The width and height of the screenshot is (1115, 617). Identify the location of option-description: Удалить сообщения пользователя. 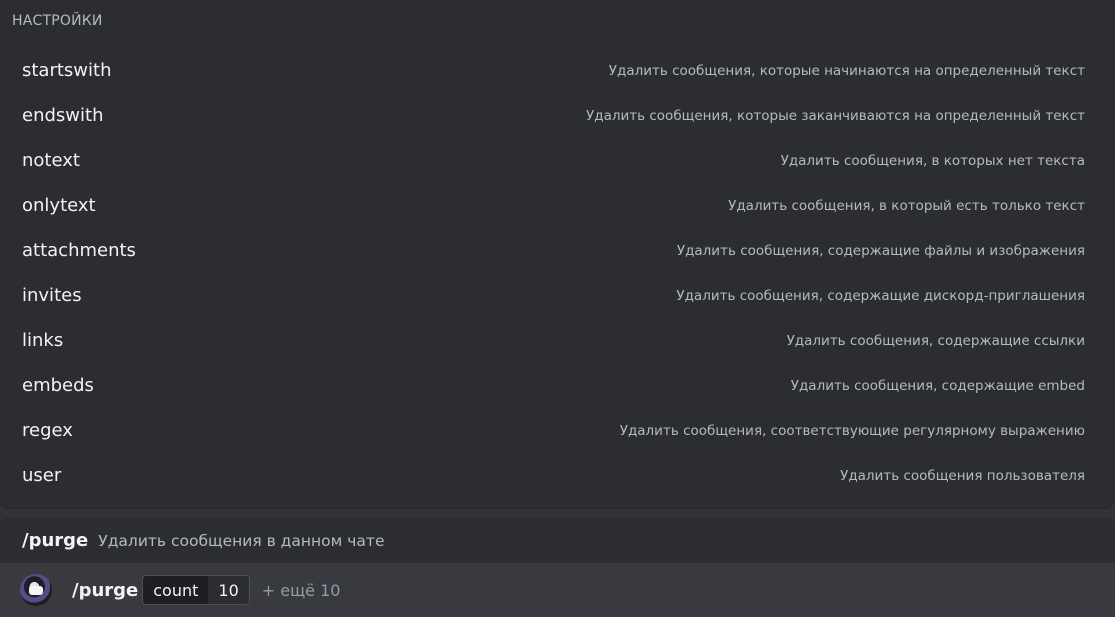
(962, 475).